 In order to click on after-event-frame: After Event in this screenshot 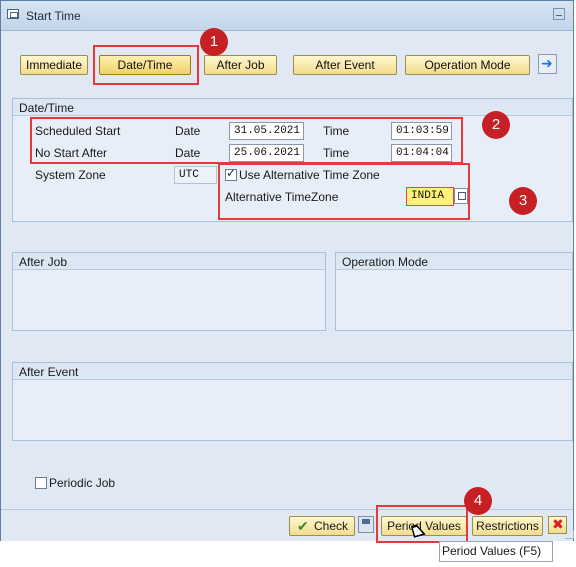, I will do `click(292, 401)`.